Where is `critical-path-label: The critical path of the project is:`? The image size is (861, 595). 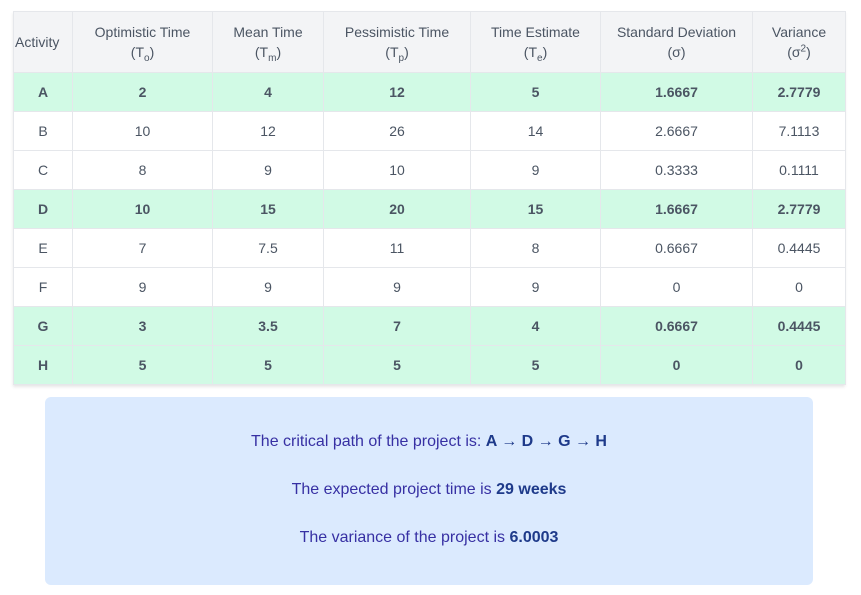
critical-path-label: The critical path of the project is: is located at coordinates (368, 441).